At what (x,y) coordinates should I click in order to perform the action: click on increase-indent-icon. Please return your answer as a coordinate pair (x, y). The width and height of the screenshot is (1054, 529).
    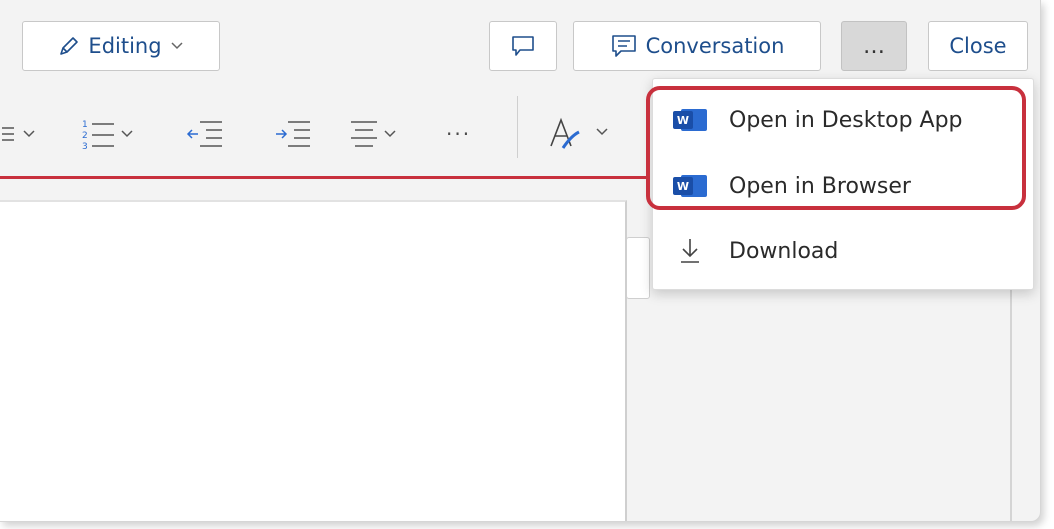
    Looking at the image, I should click on (293, 134).